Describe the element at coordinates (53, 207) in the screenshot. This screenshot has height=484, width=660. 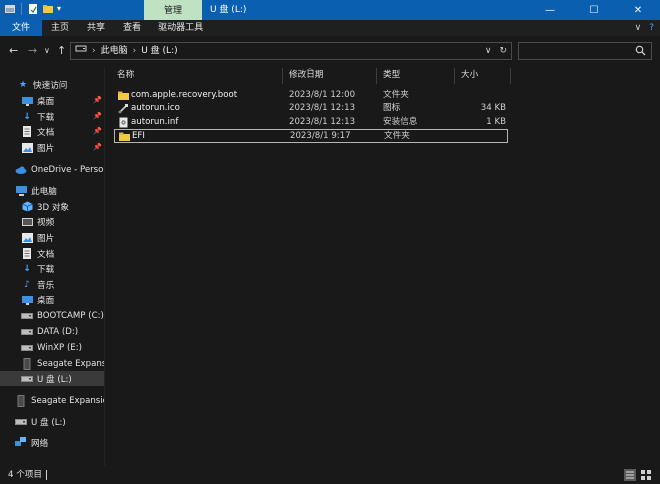
I see `sidebar-item-label: 3D 对象` at that location.